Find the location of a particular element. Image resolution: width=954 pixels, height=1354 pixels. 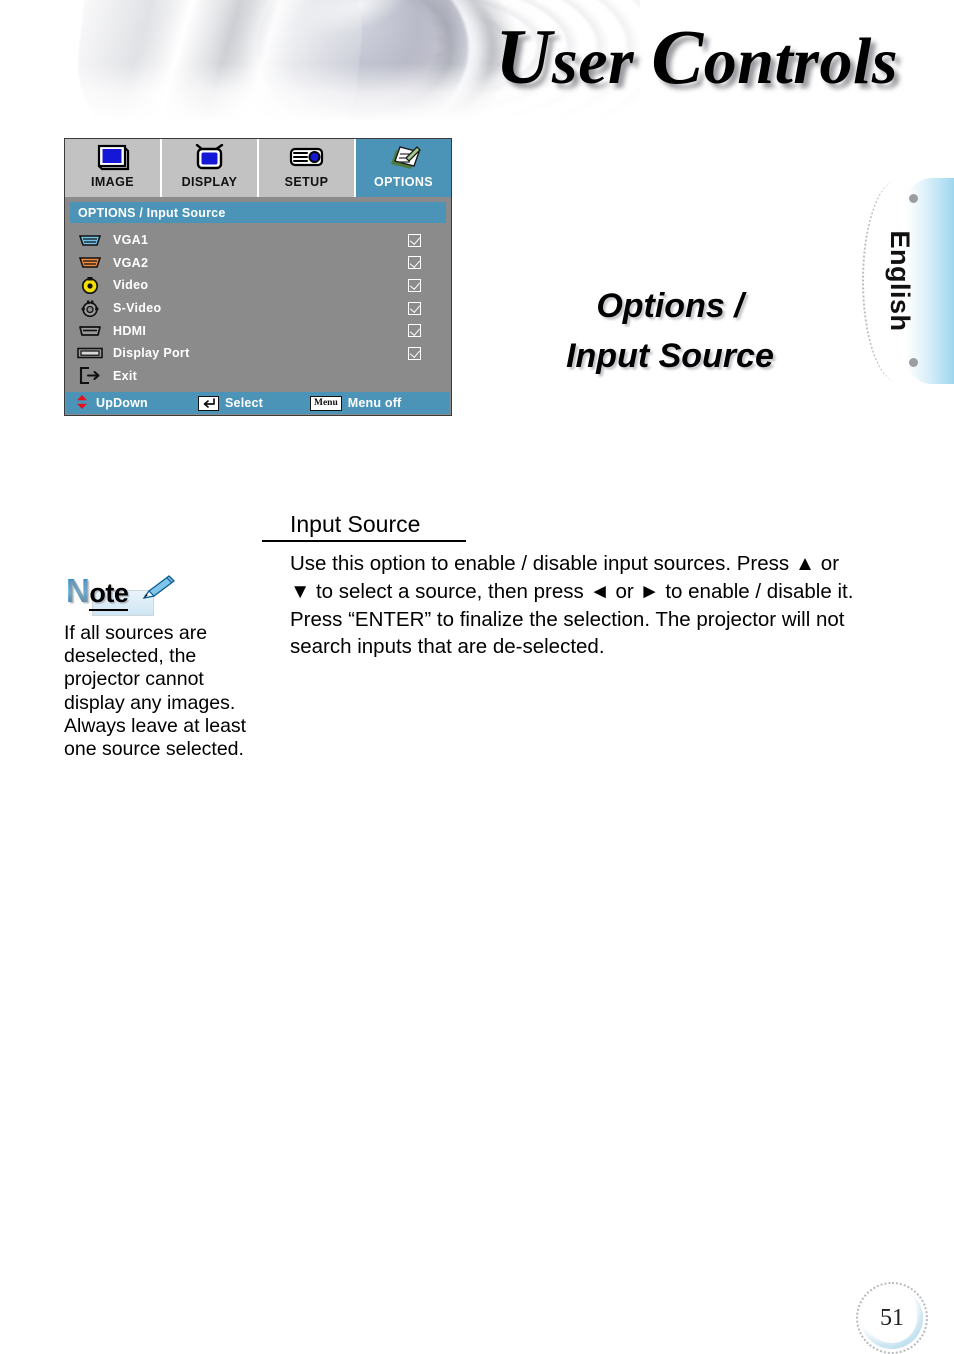

page-title-user: ser is located at coordinates (602, 61).